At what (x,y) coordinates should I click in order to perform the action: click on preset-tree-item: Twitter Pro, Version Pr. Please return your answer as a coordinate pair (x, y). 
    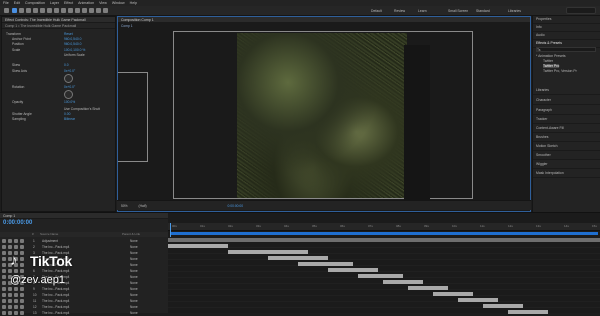
    Looking at the image, I should click on (560, 71).